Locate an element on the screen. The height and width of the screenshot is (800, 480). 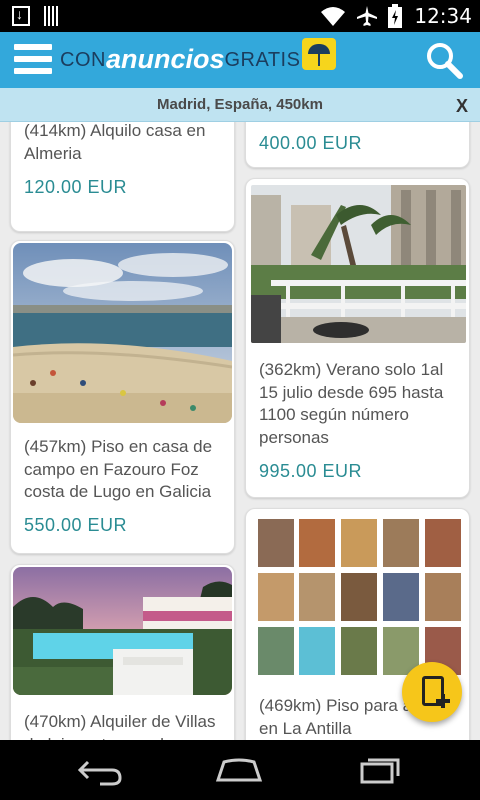
status-bar: 12:34 is located at coordinates (240, 16).